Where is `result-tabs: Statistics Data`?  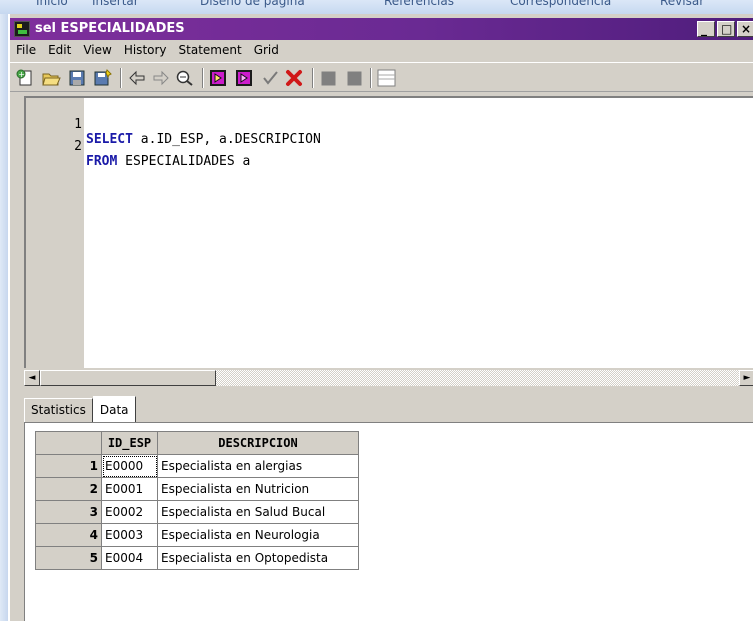 result-tabs: Statistics Data is located at coordinates (80, 409).